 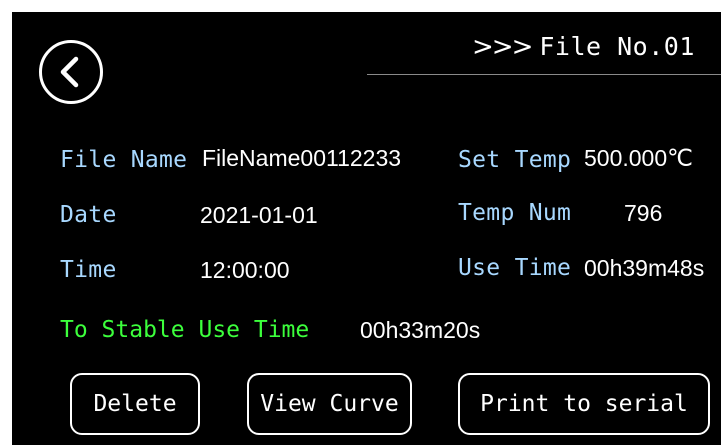 I want to click on stable-use-time-label: To Stable Use Time, so click(x=185, y=330).